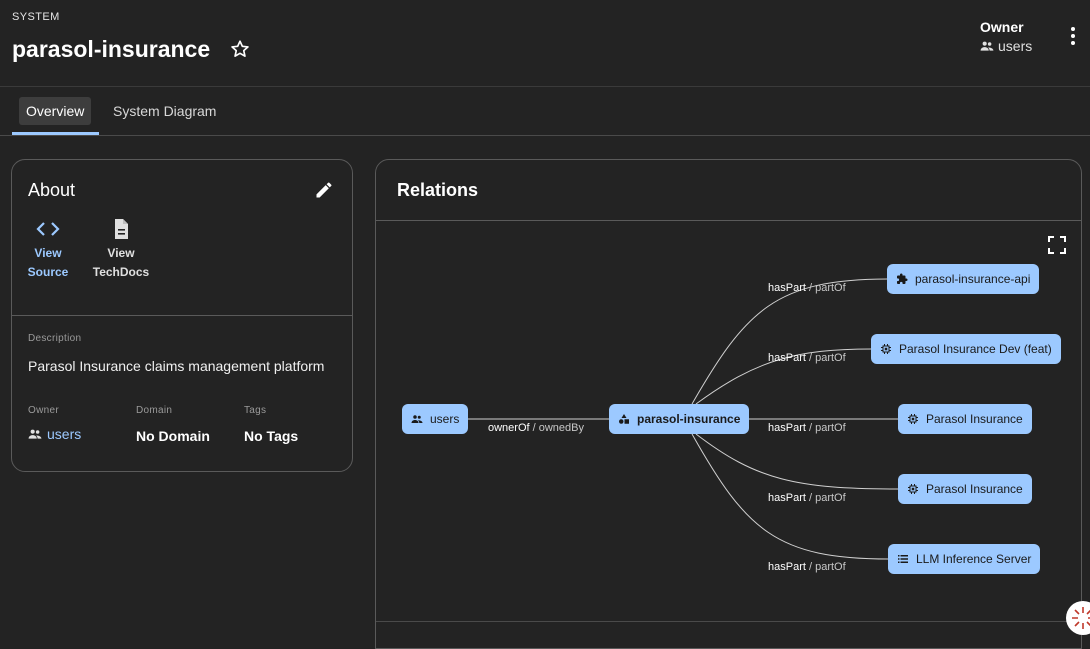 This screenshot has width=1090, height=649. Describe the element at coordinates (797, 461) in the screenshot. I see `edge-center-prod2` at that location.